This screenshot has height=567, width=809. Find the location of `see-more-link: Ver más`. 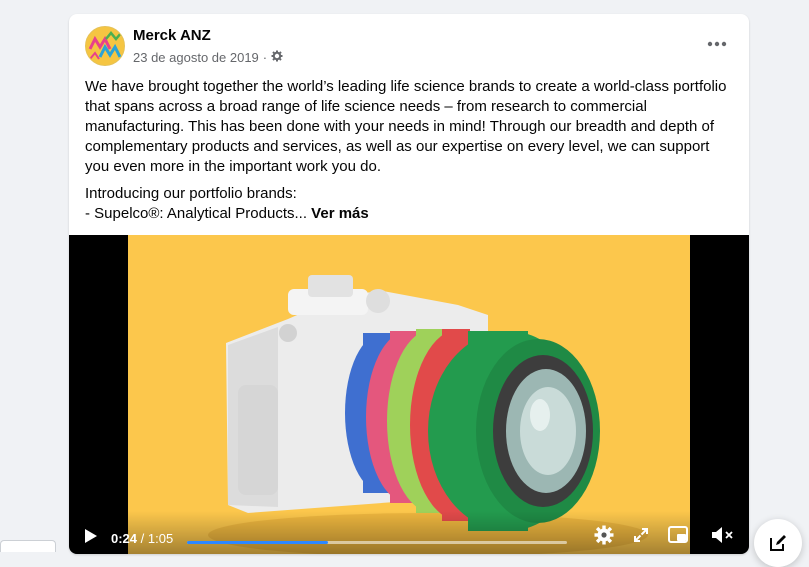

see-more-link: Ver más is located at coordinates (340, 213).